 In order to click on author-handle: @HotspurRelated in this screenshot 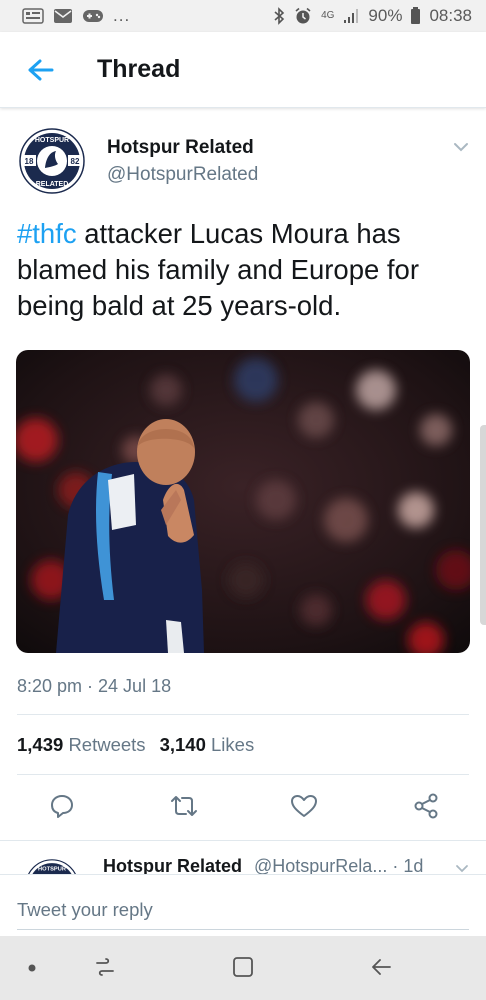, I will do `click(182, 175)`.